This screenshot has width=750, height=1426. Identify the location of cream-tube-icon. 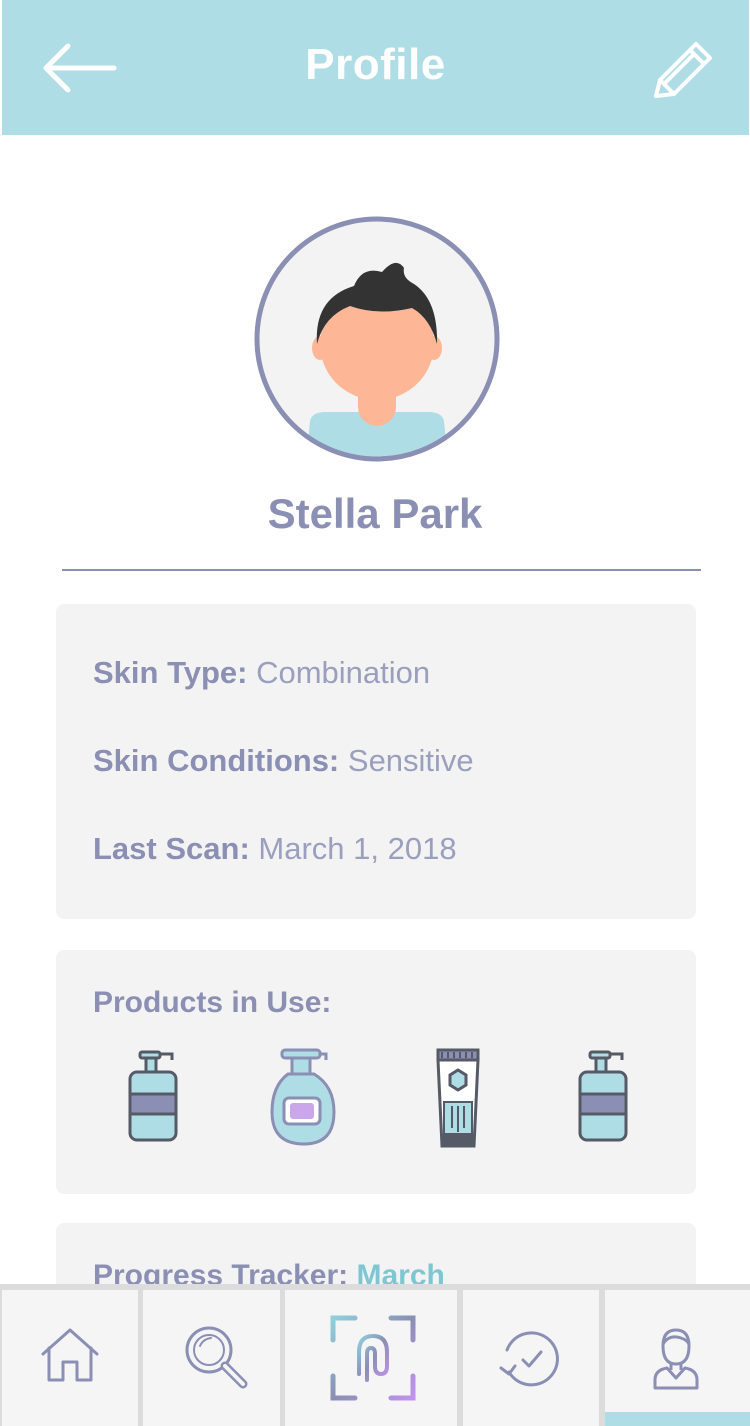
(458, 1098).